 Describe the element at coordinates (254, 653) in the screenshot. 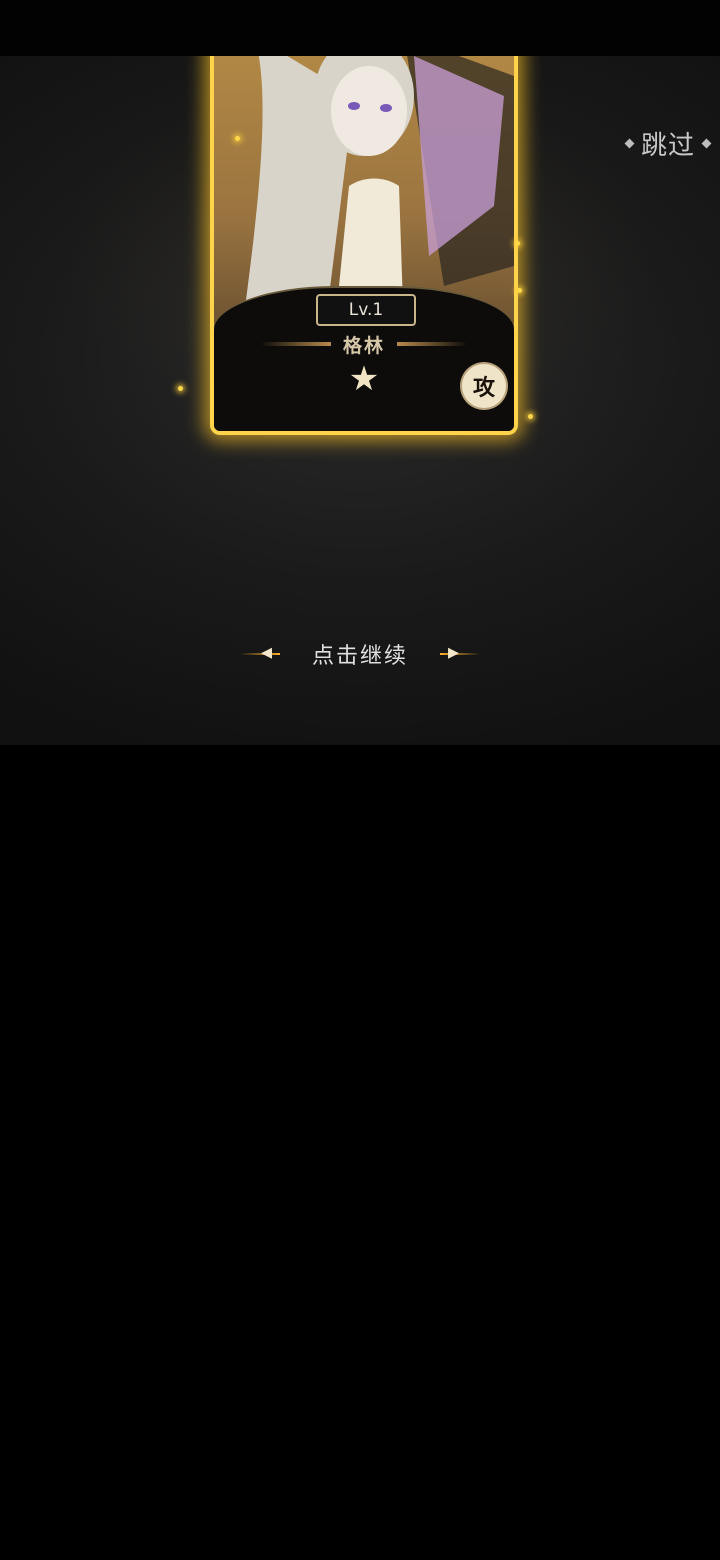

I see `arrow-left-icon` at that location.